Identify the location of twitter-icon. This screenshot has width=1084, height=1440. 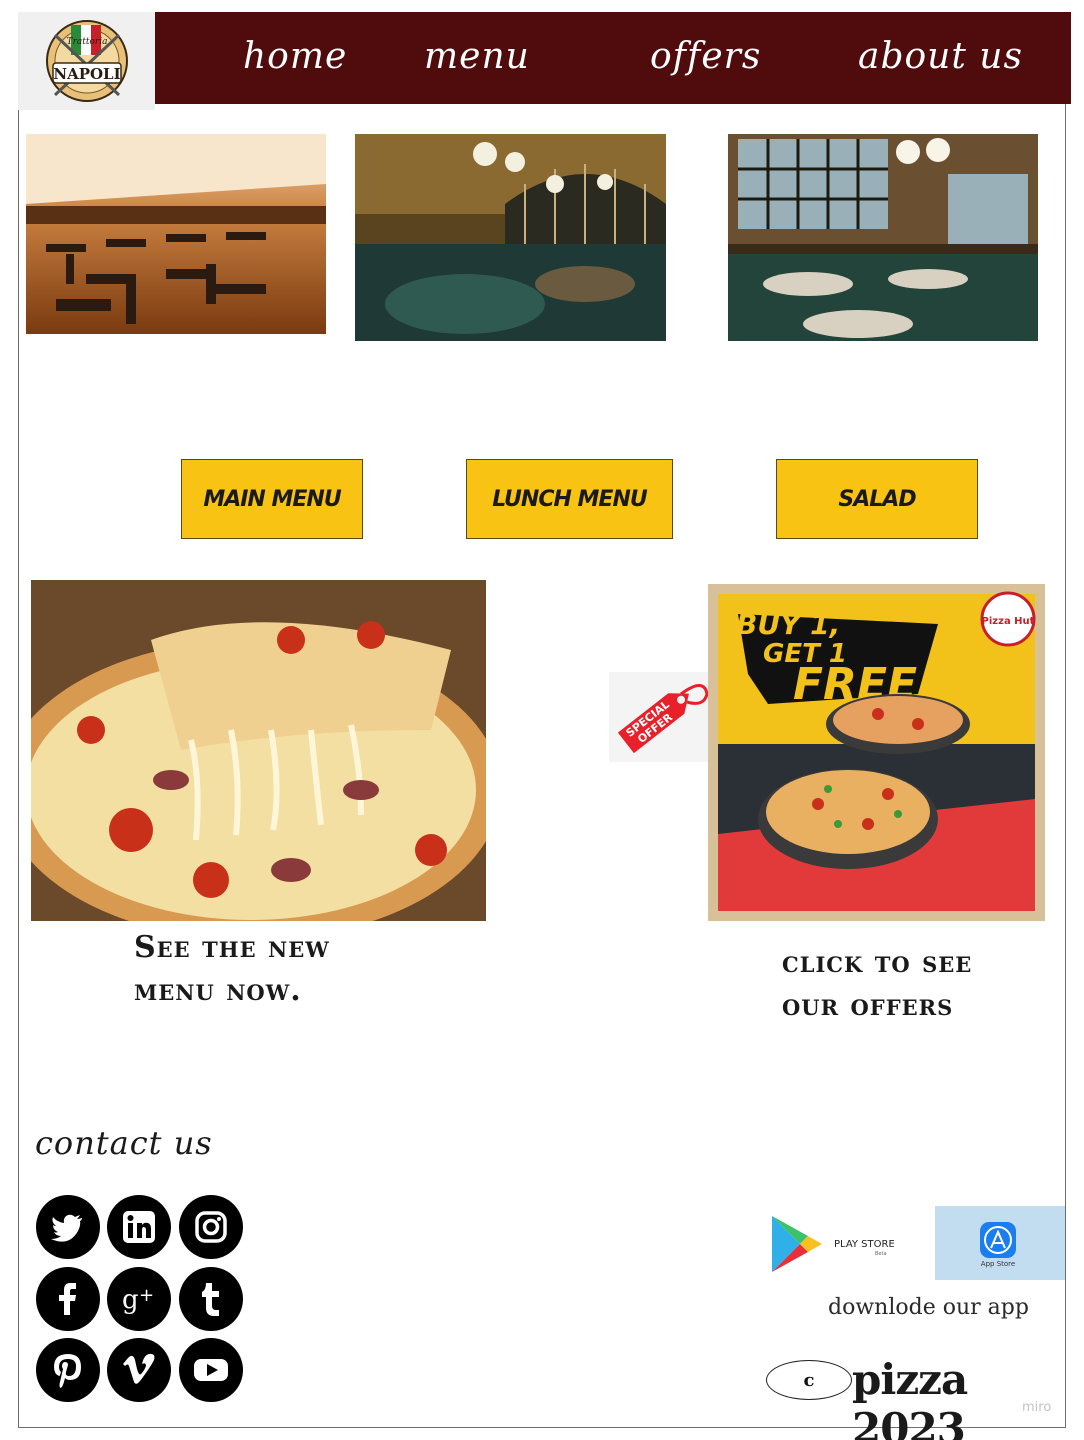
(68, 1227).